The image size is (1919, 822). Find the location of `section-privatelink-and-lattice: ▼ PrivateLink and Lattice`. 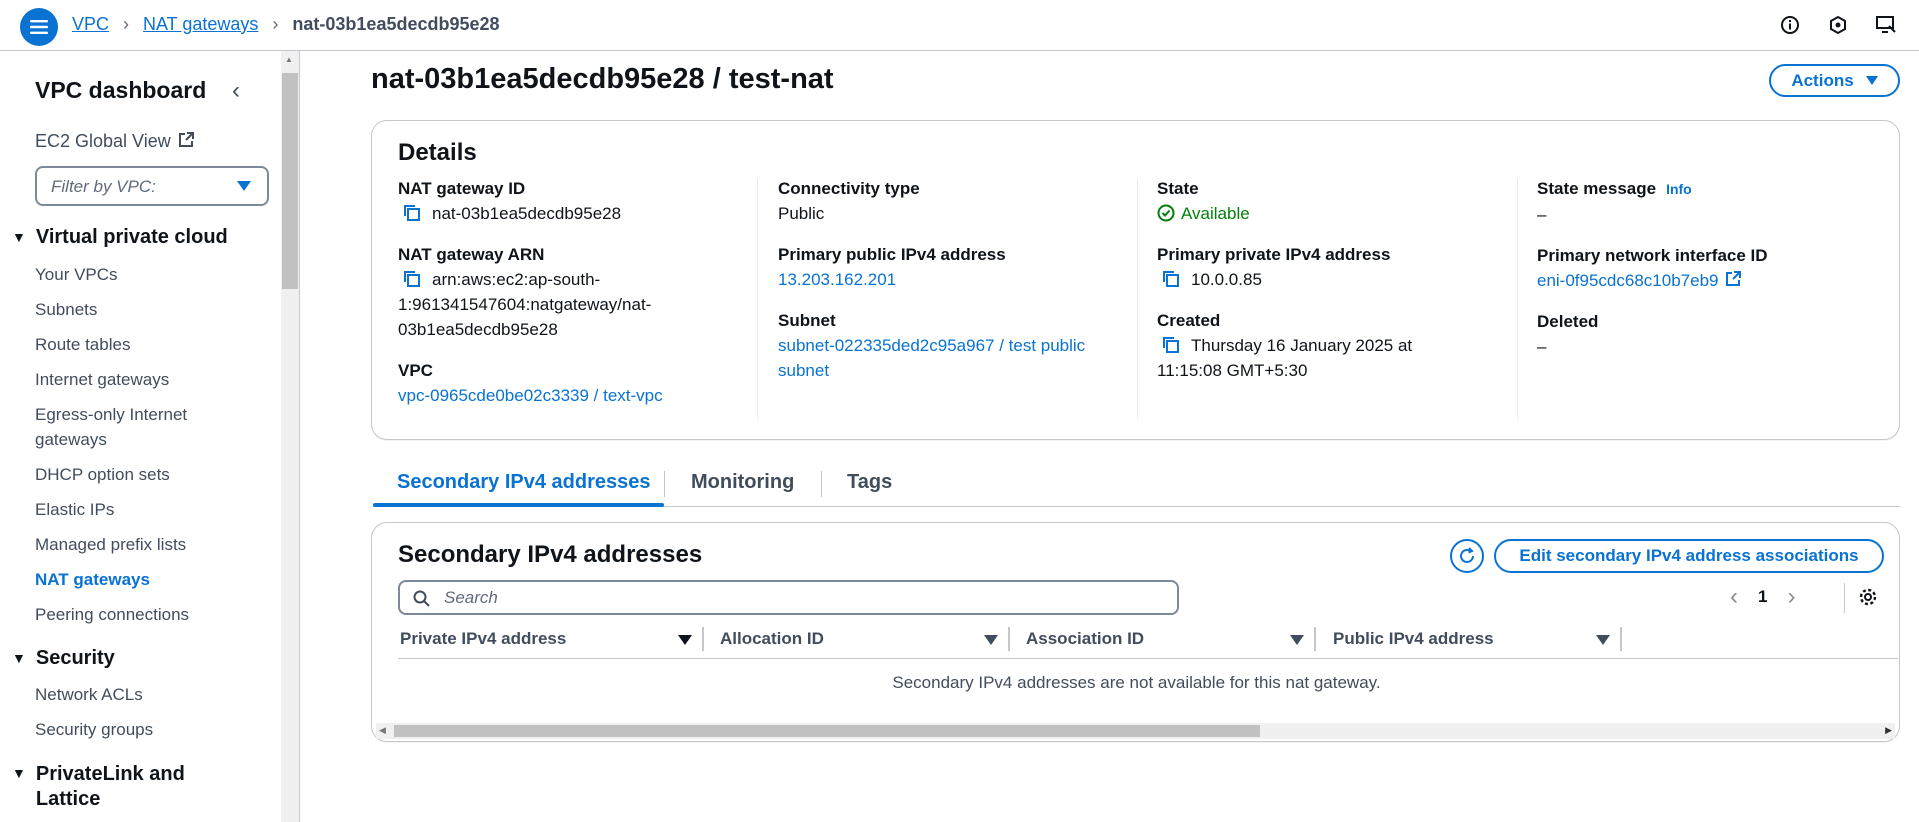

section-privatelink-and-lattice: ▼ PrivateLink and Lattice is located at coordinates (112, 787).